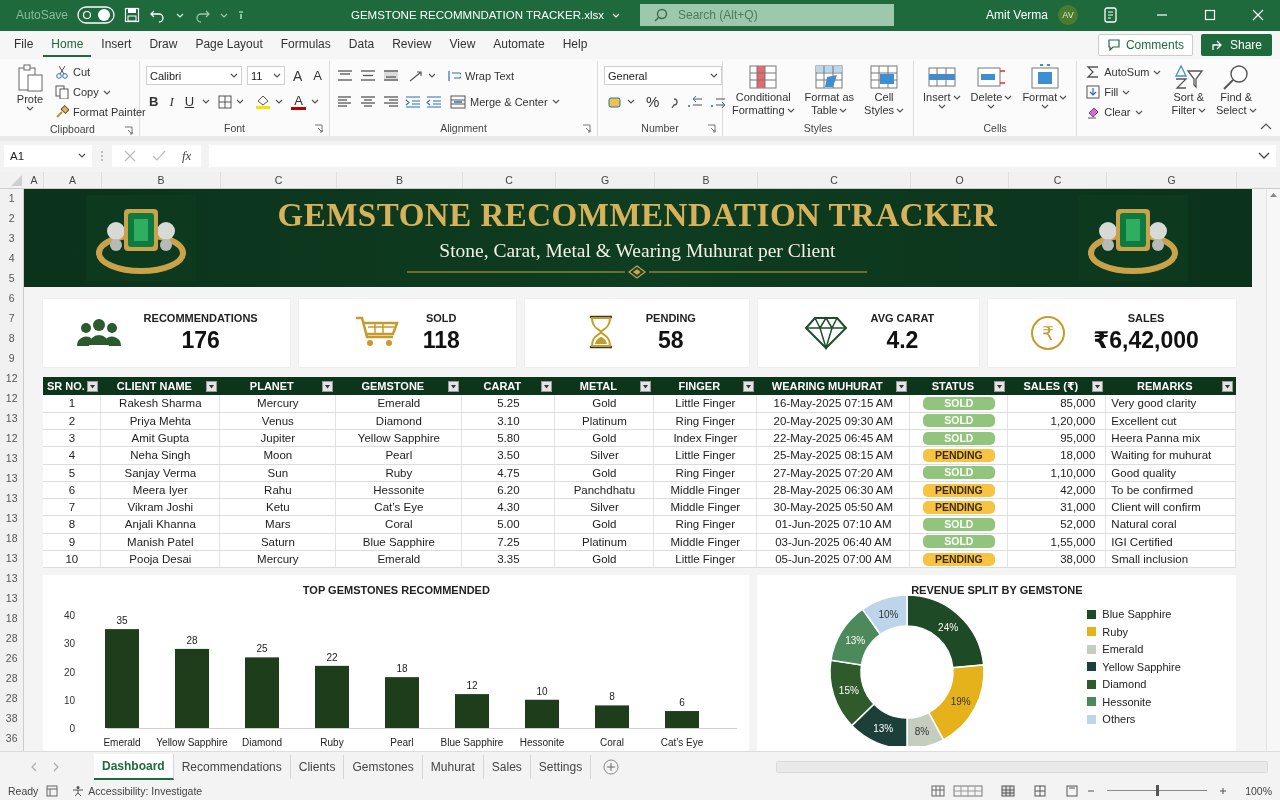 This screenshot has height=800, width=1280. Describe the element at coordinates (12, 717) in the screenshot. I see `row-header: 38` at that location.